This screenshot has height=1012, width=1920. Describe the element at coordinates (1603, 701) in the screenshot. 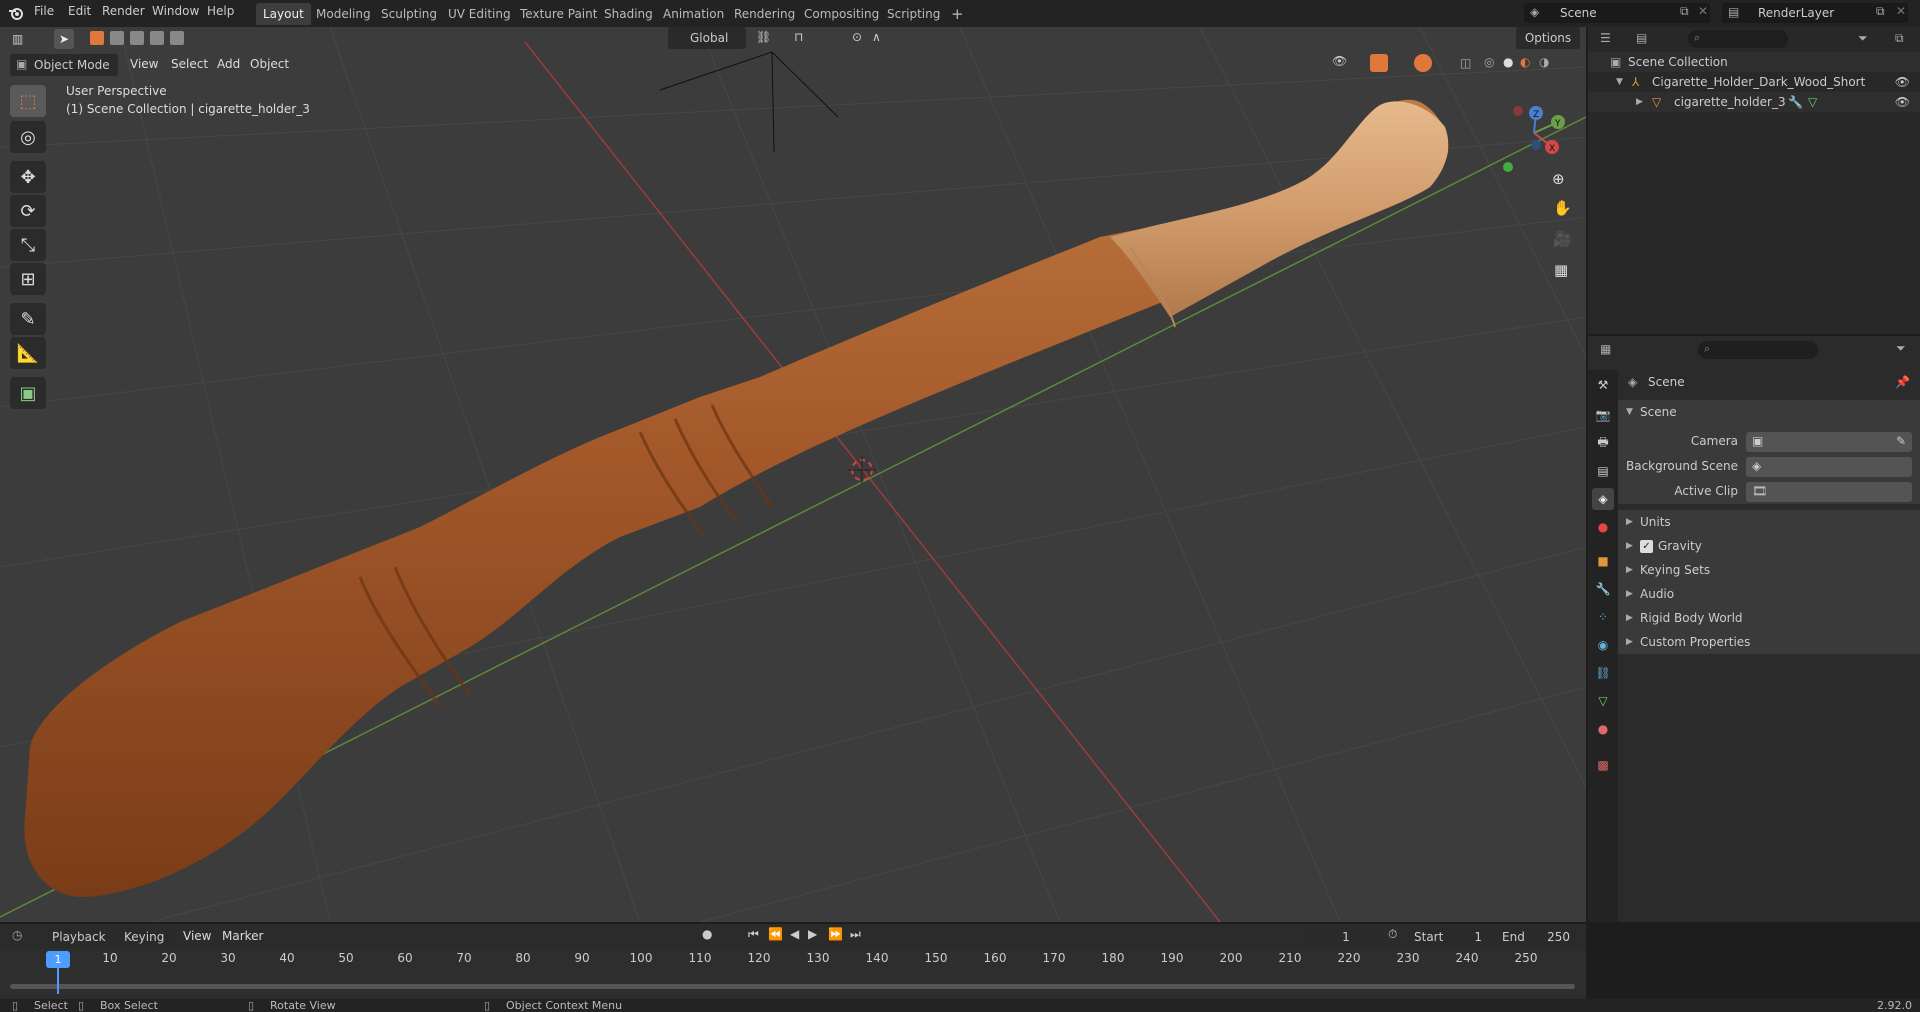

I see `tab-data: ▽` at that location.